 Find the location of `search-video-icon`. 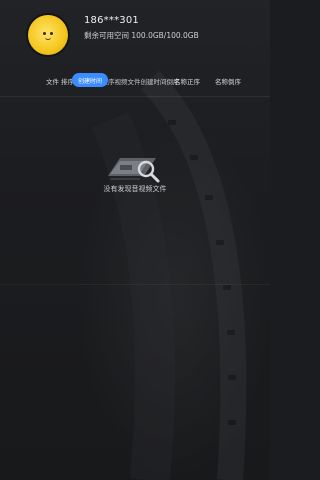

search-video-icon is located at coordinates (134, 170).